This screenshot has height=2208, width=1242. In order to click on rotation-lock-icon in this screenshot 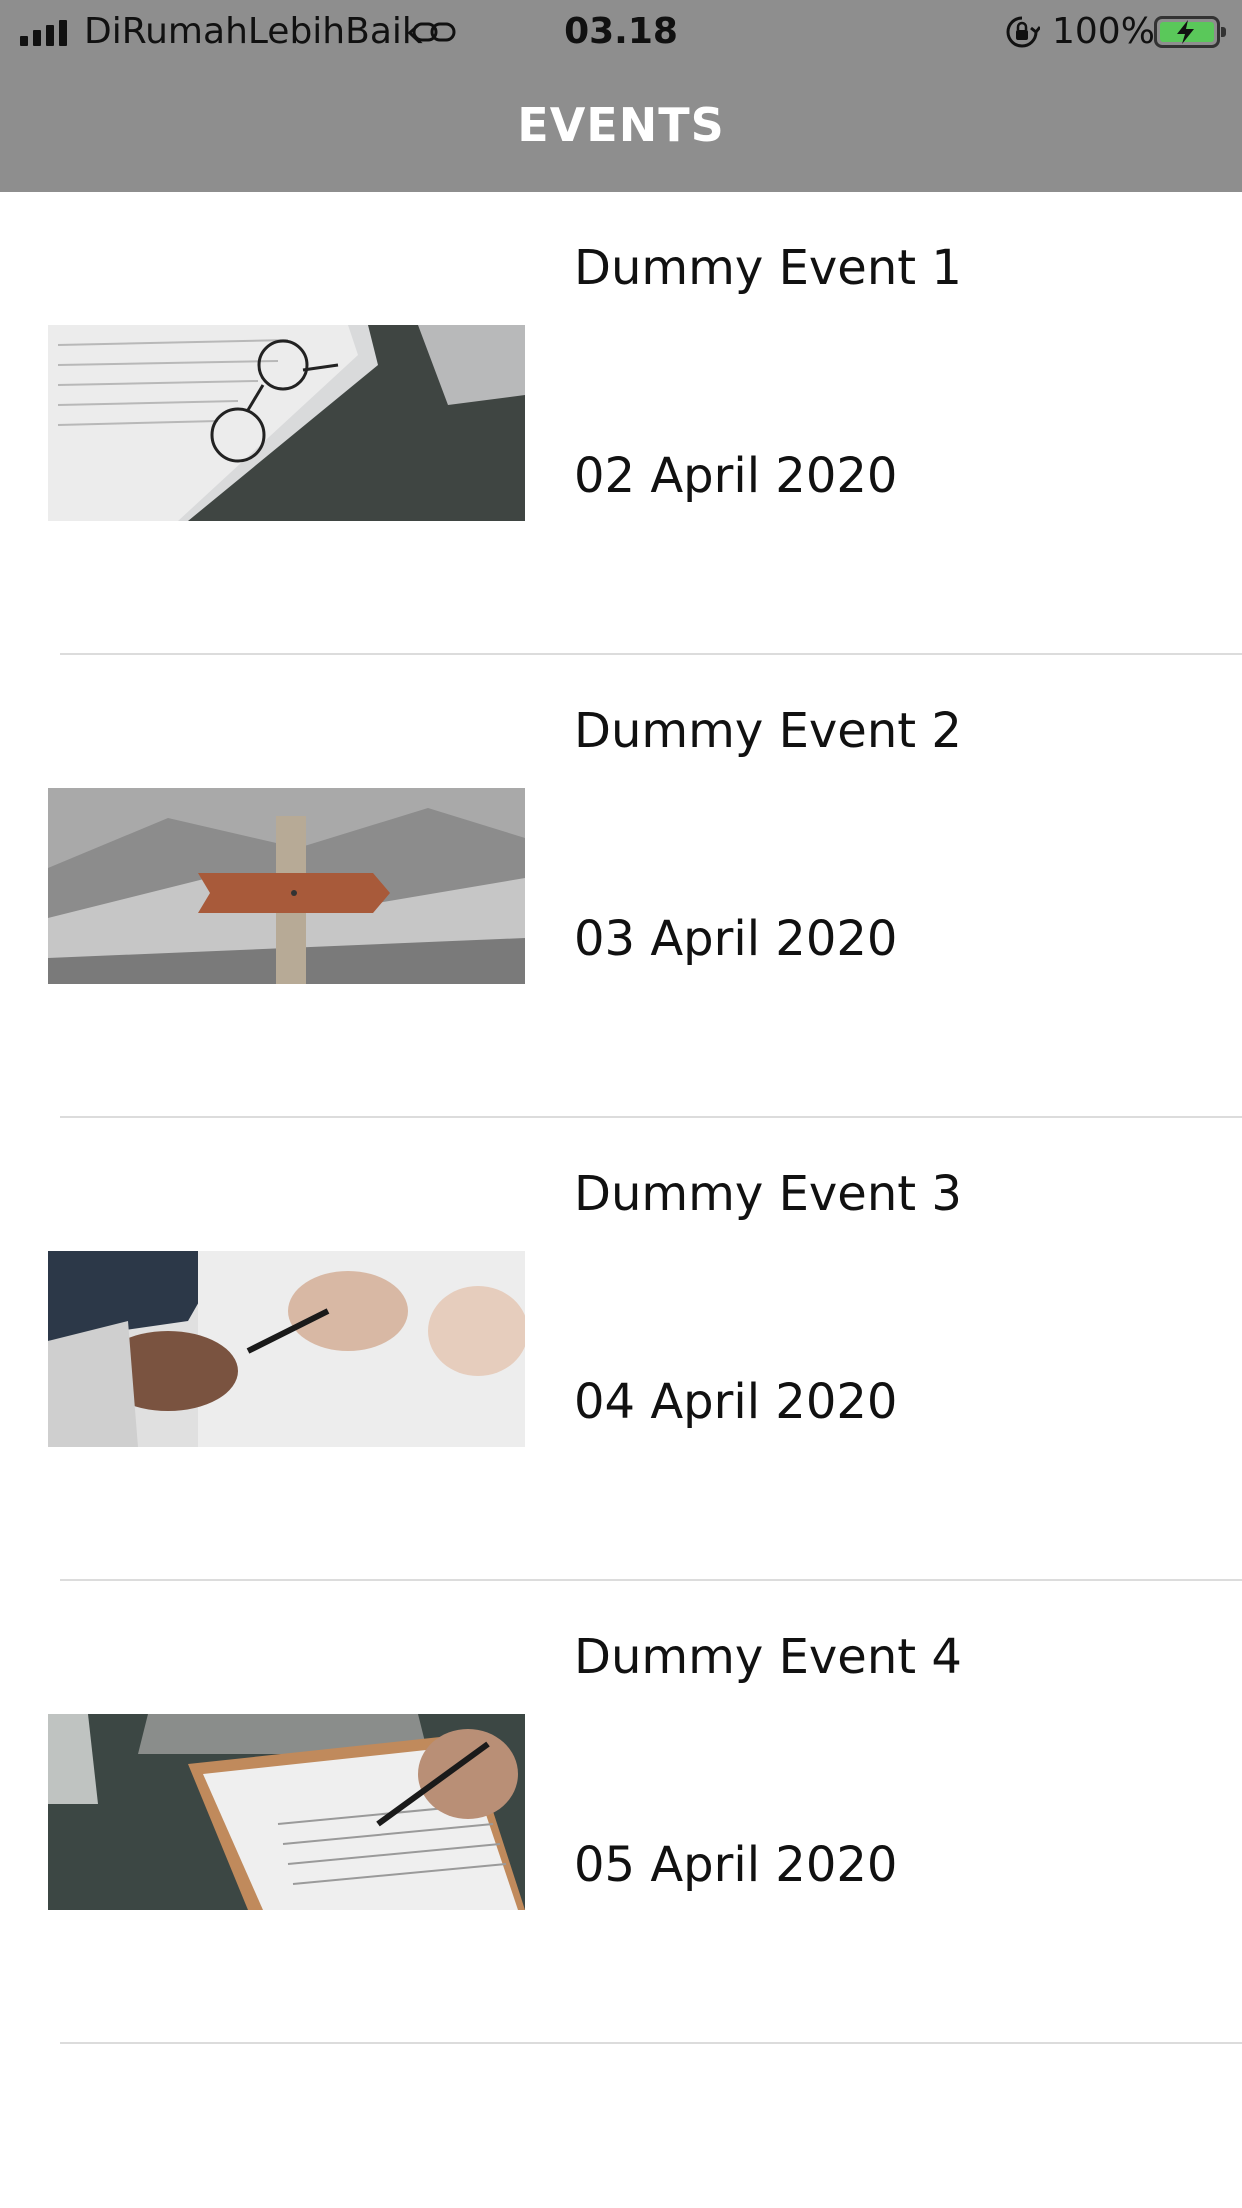, I will do `click(1023, 32)`.